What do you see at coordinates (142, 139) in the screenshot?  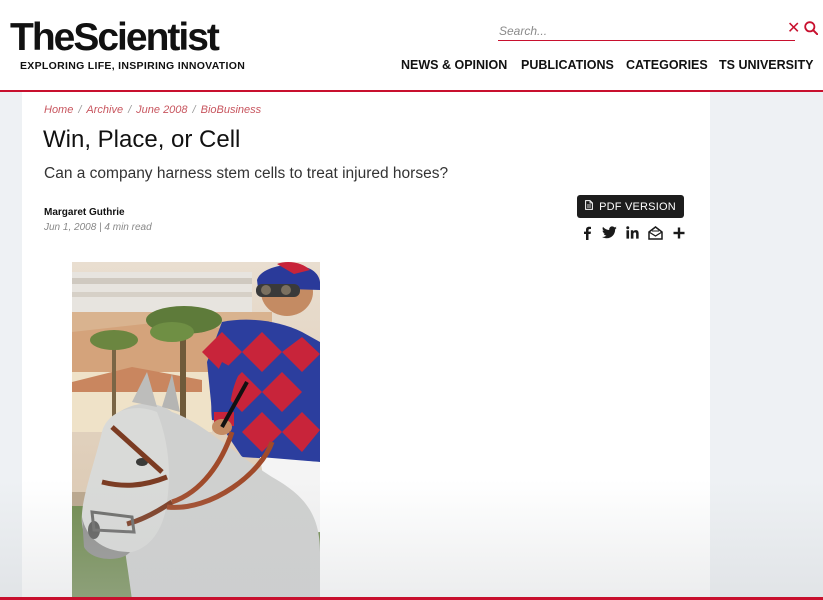 I see `article-title: Win, Place, or Cell` at bounding box center [142, 139].